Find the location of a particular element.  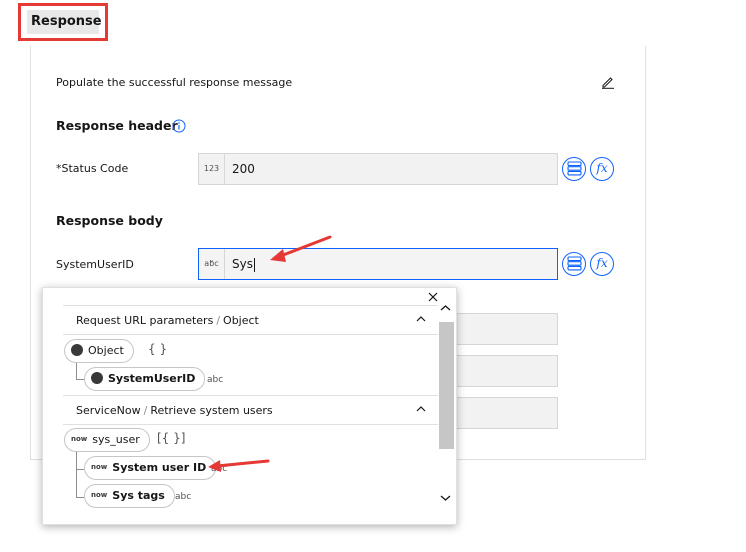

section-servicenow: ServiceNow / Retrieve system users is located at coordinates (250, 410).